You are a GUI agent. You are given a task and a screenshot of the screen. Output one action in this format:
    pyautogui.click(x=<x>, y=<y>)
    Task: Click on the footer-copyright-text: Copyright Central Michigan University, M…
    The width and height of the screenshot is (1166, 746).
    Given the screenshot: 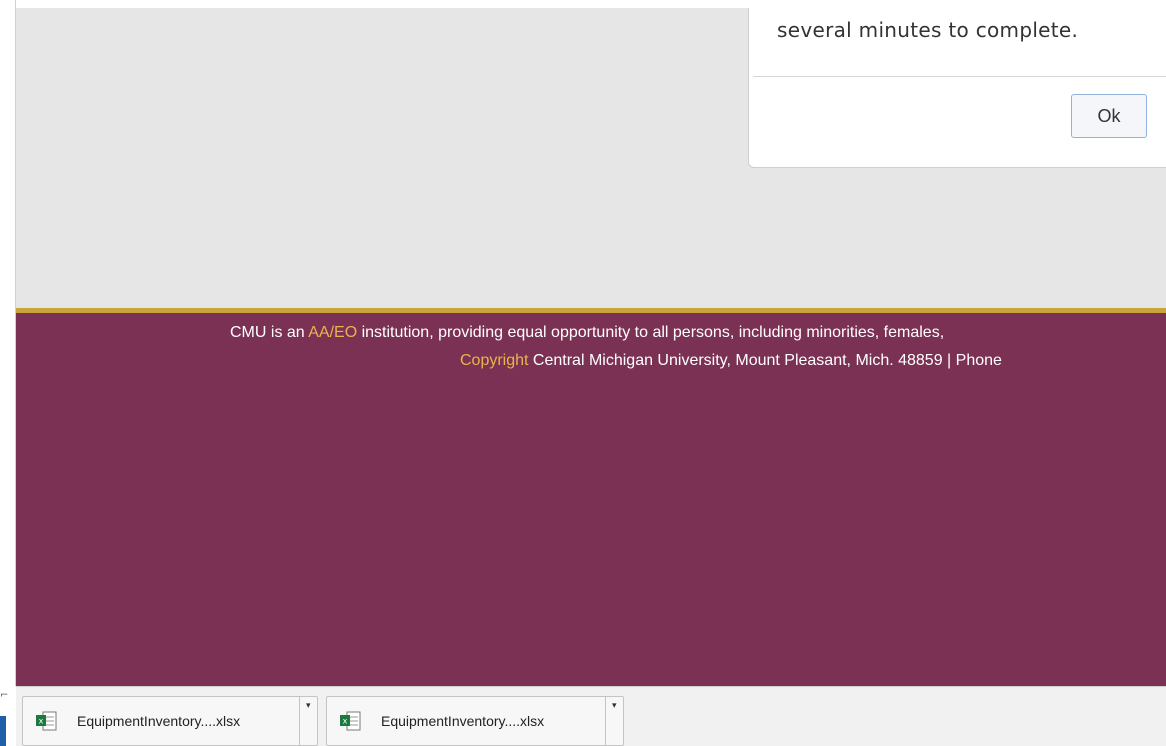 What is the action you would take?
    pyautogui.click(x=731, y=361)
    